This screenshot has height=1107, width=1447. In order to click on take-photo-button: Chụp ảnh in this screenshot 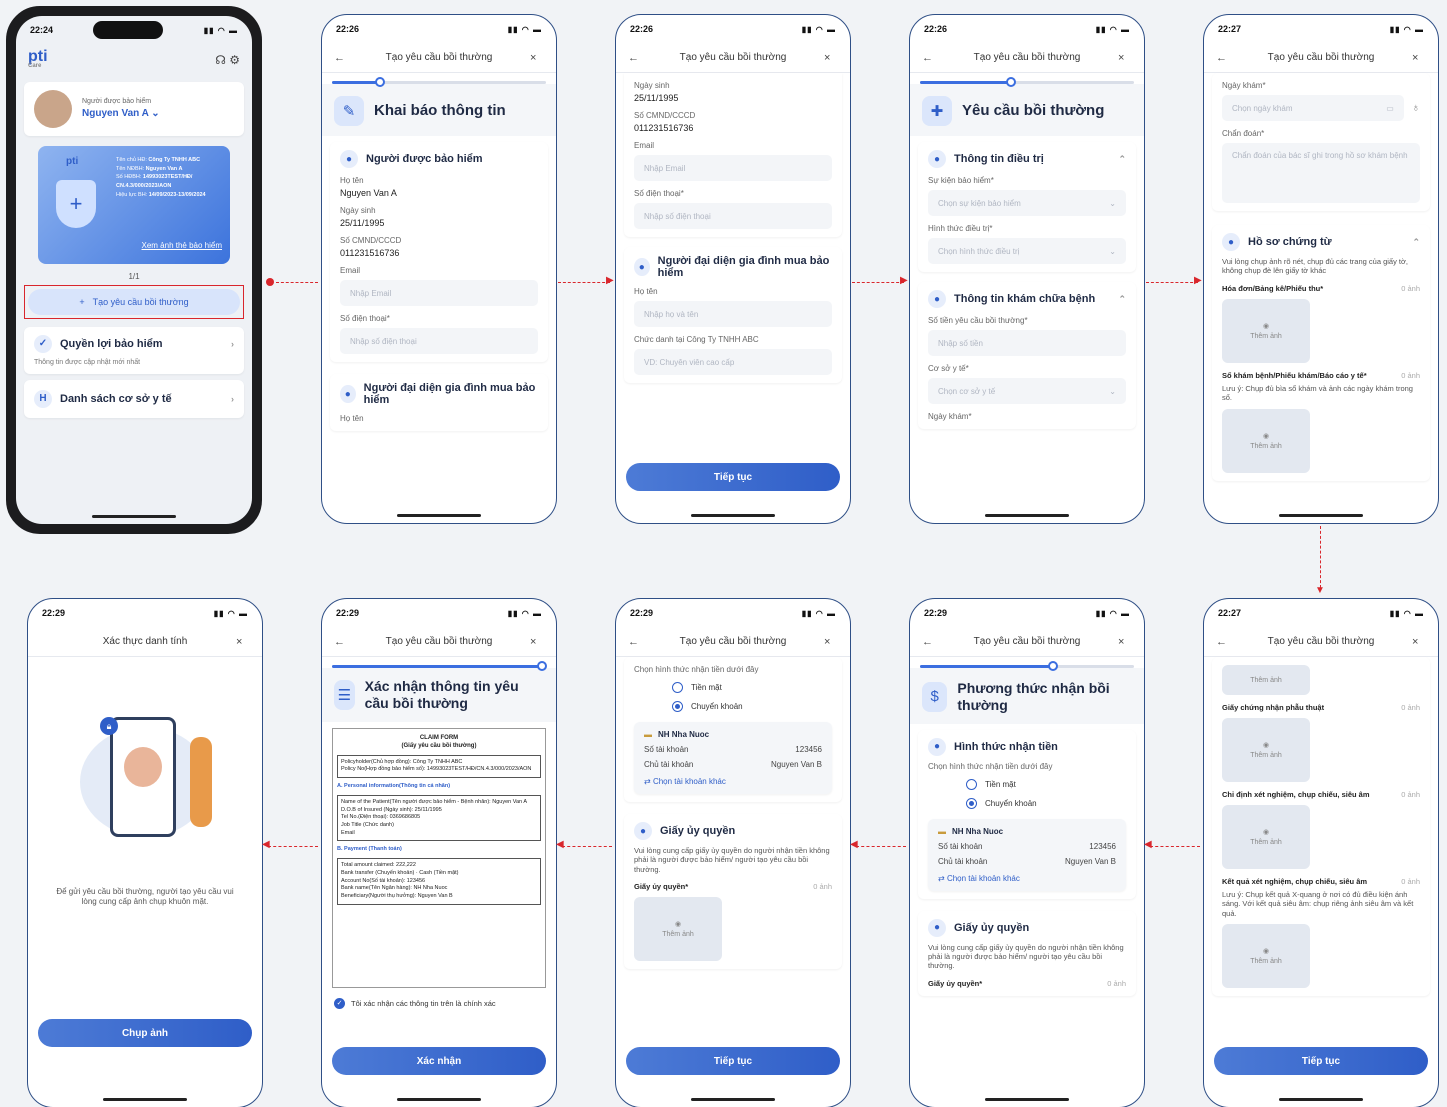, I will do `click(145, 1033)`.